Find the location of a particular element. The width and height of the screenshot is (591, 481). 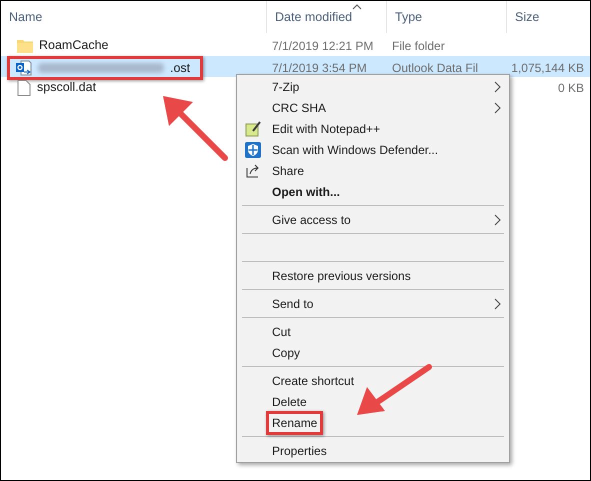

file-size: 1,075,144 KB is located at coordinates (547, 68).